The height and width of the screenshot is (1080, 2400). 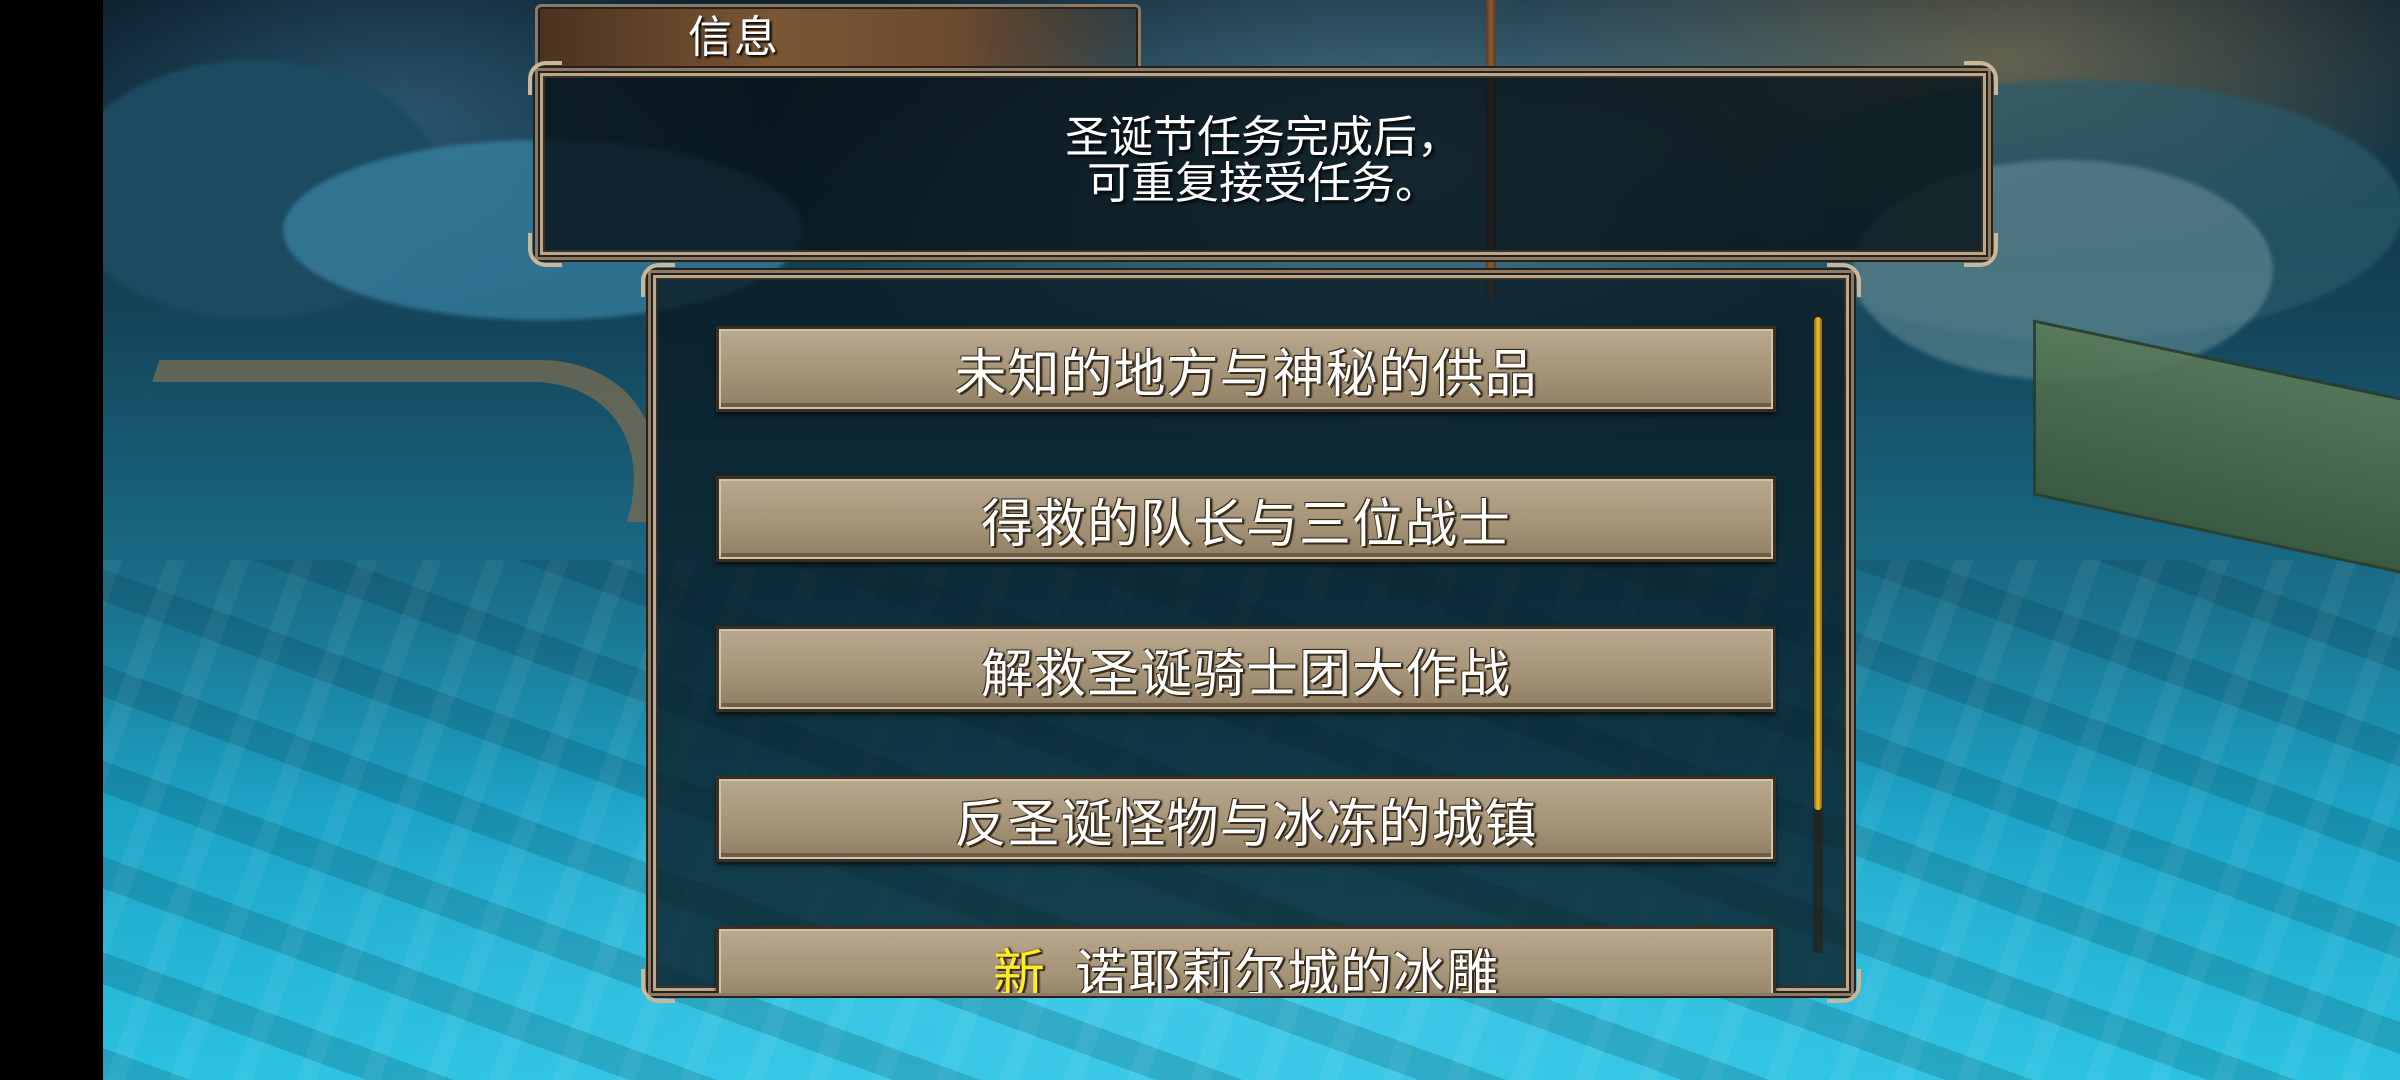 What do you see at coordinates (1245, 674) in the screenshot?
I see `quest-label: 解救圣诞骑士团大作战` at bounding box center [1245, 674].